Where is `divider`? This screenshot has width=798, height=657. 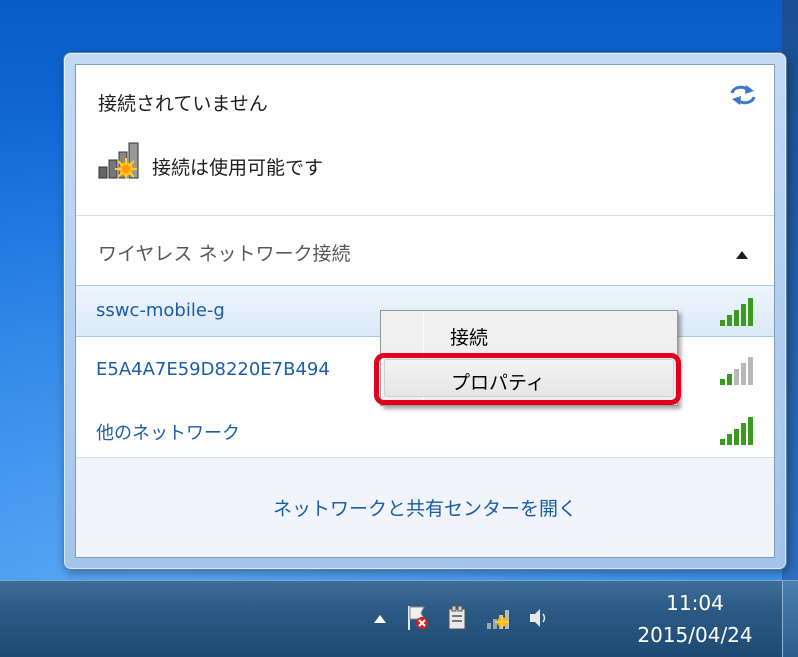
divider is located at coordinates (425, 215).